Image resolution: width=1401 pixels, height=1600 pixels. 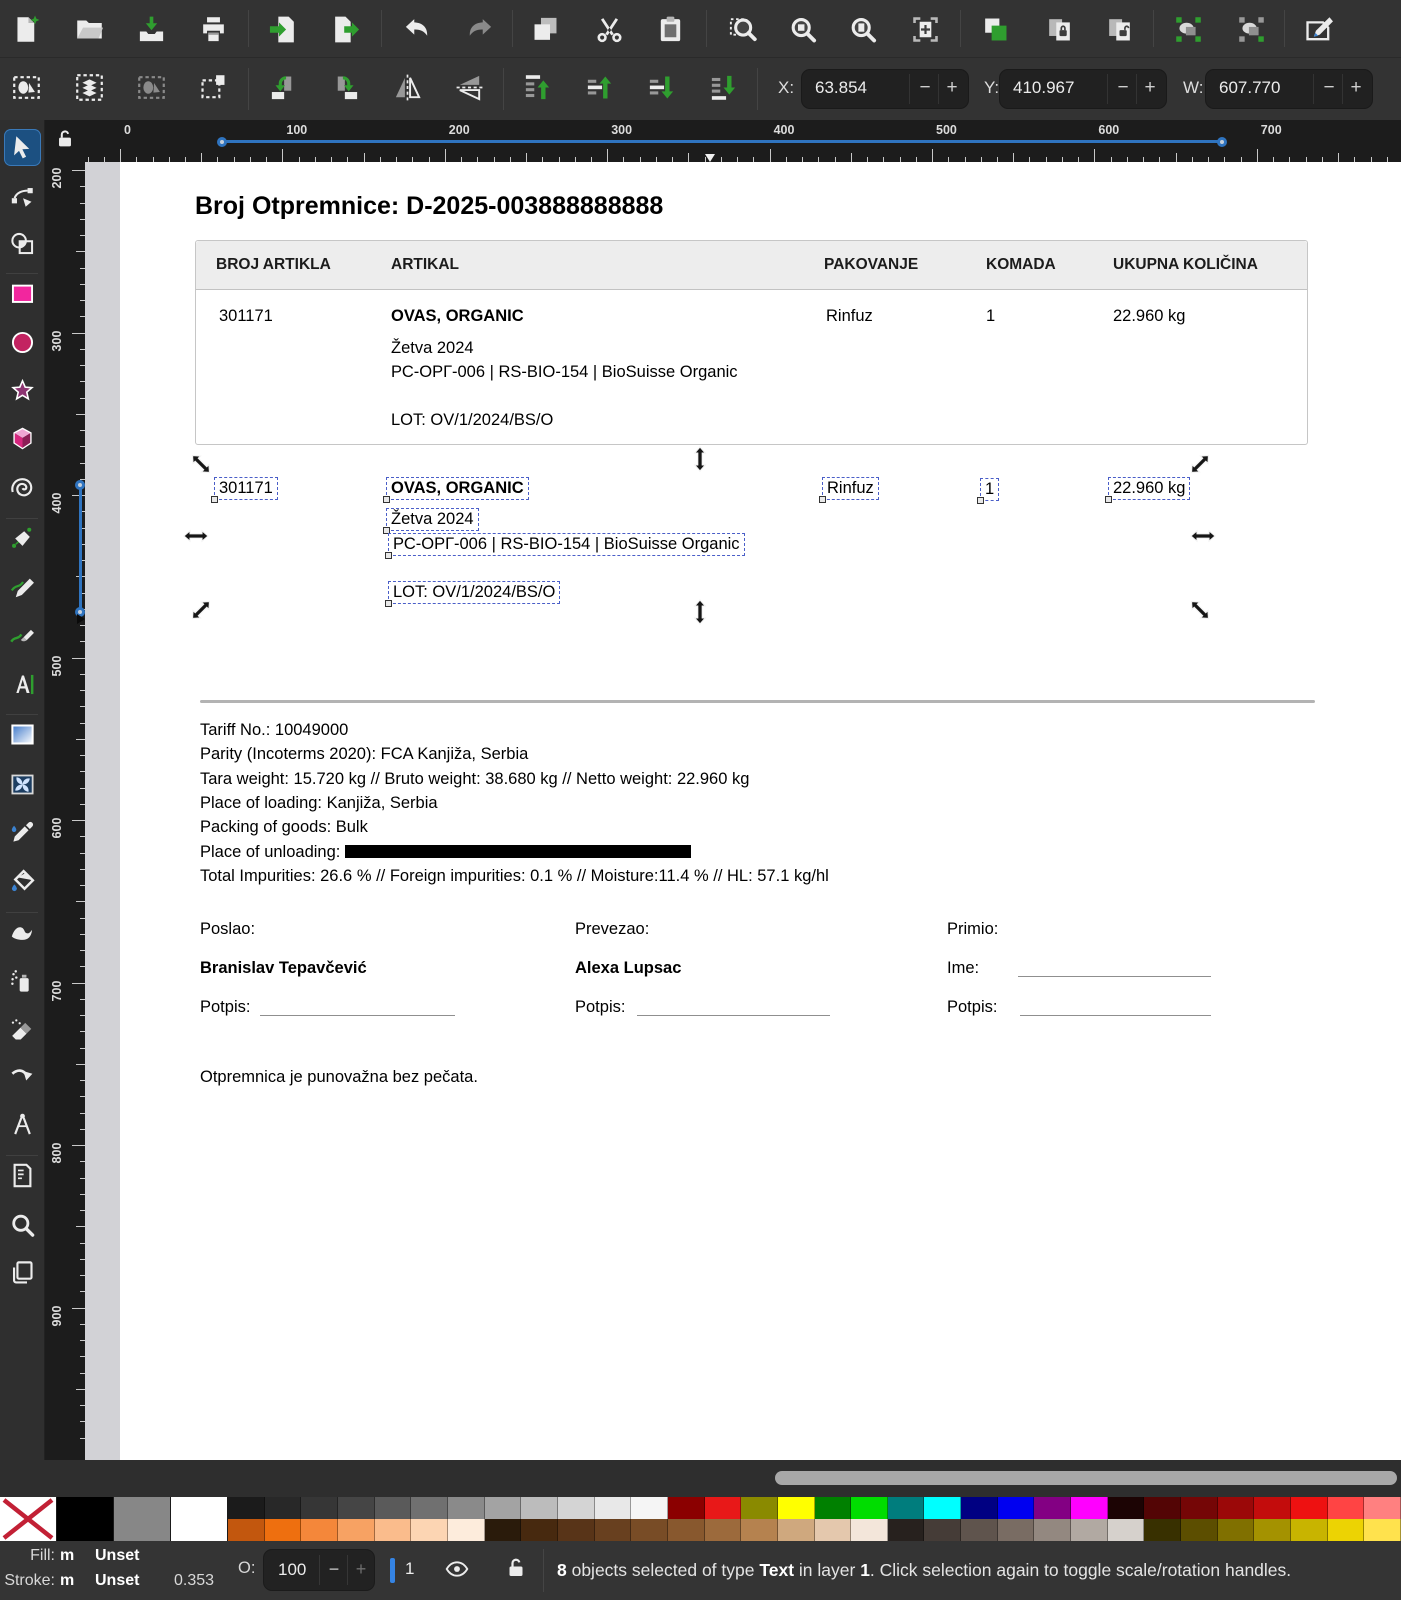 I want to click on selection-handle-w, so click(x=196, y=536).